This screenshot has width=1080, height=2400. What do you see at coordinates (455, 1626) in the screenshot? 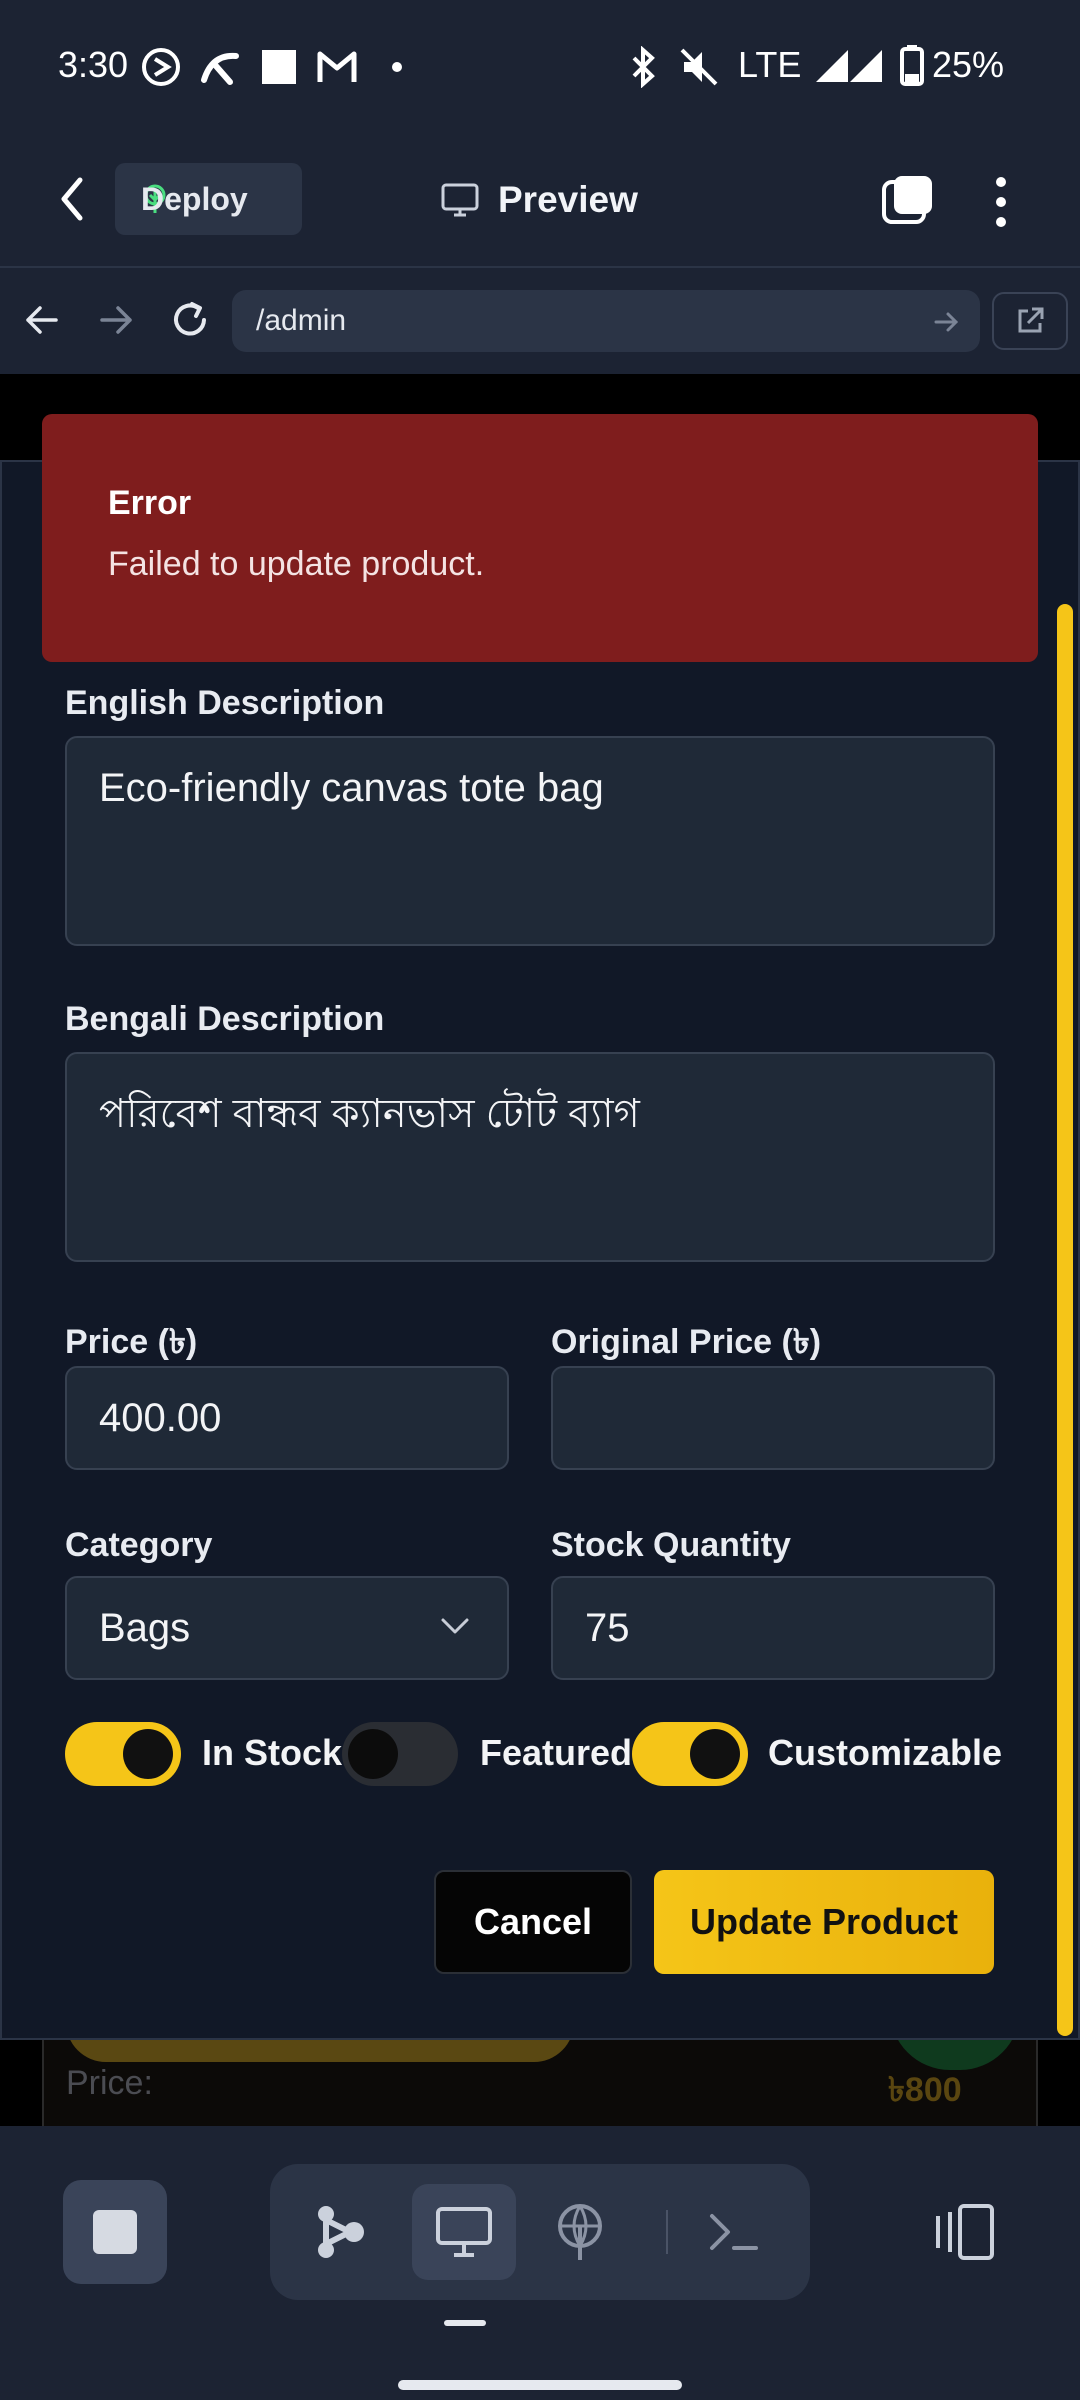
I see `chevron-down-icon` at bounding box center [455, 1626].